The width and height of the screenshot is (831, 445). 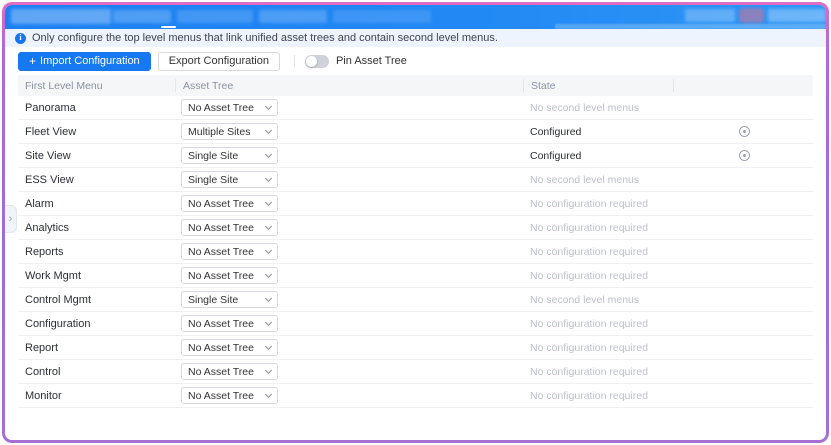 I want to click on export-configuration-label: Export Configuration, so click(x=218, y=61).